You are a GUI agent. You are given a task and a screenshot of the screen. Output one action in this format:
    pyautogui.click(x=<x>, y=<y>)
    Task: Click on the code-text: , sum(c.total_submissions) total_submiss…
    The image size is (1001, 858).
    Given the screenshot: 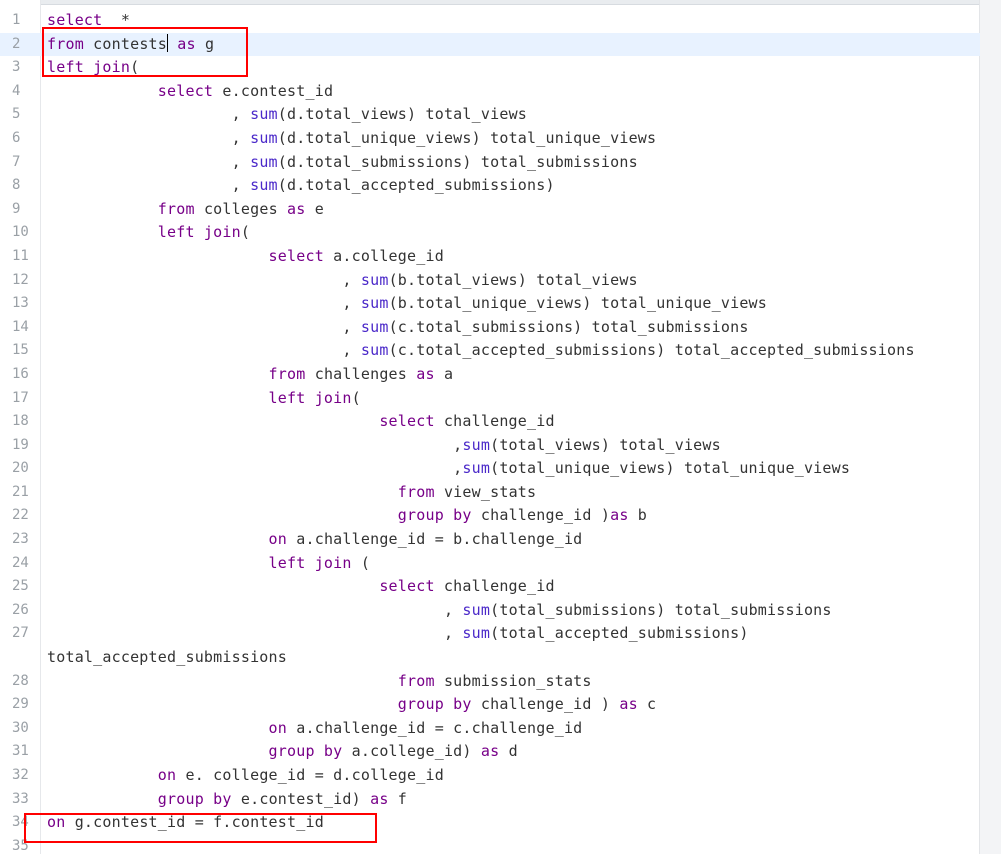 What is the action you would take?
    pyautogui.click(x=510, y=328)
    